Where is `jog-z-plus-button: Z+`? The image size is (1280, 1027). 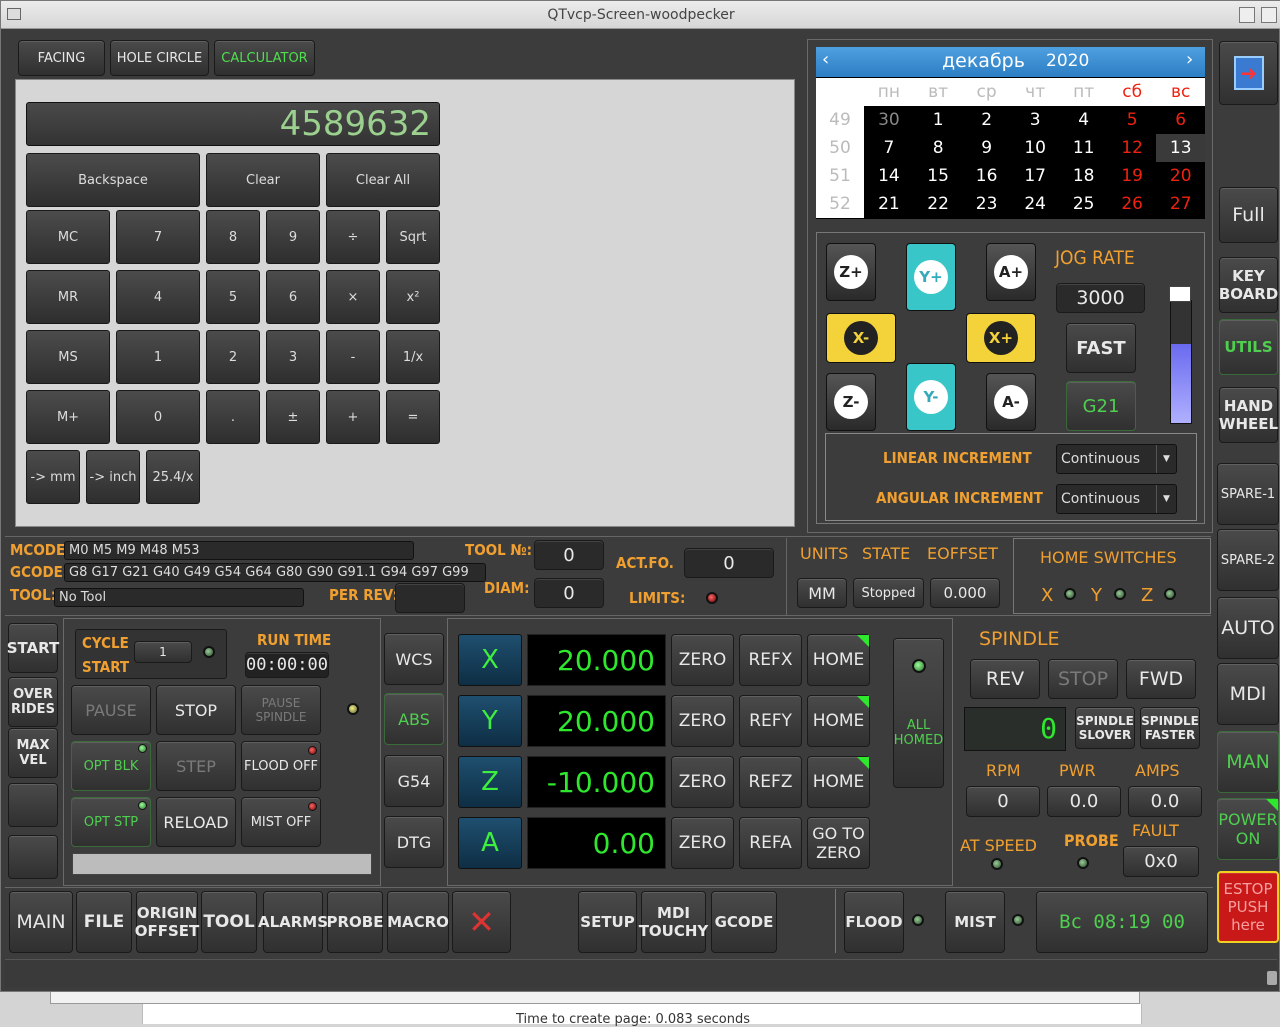 jog-z-plus-button: Z+ is located at coordinates (851, 272).